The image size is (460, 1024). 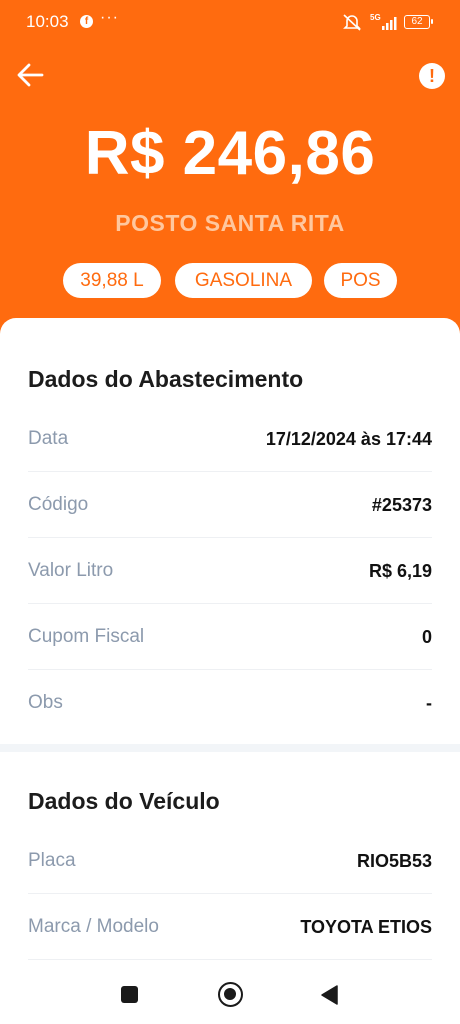 I want to click on recent-apps-icon, so click(x=129, y=994).